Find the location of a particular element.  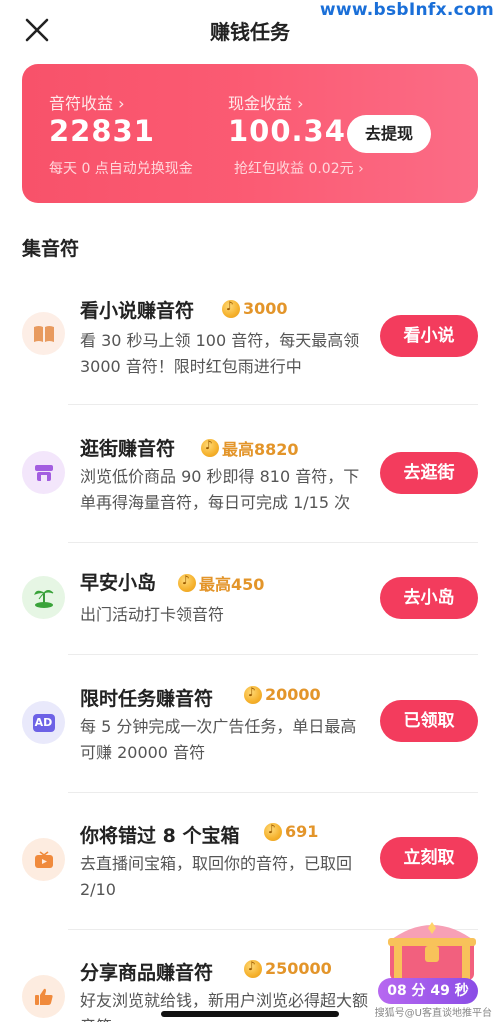

book-icon is located at coordinates (43, 333).